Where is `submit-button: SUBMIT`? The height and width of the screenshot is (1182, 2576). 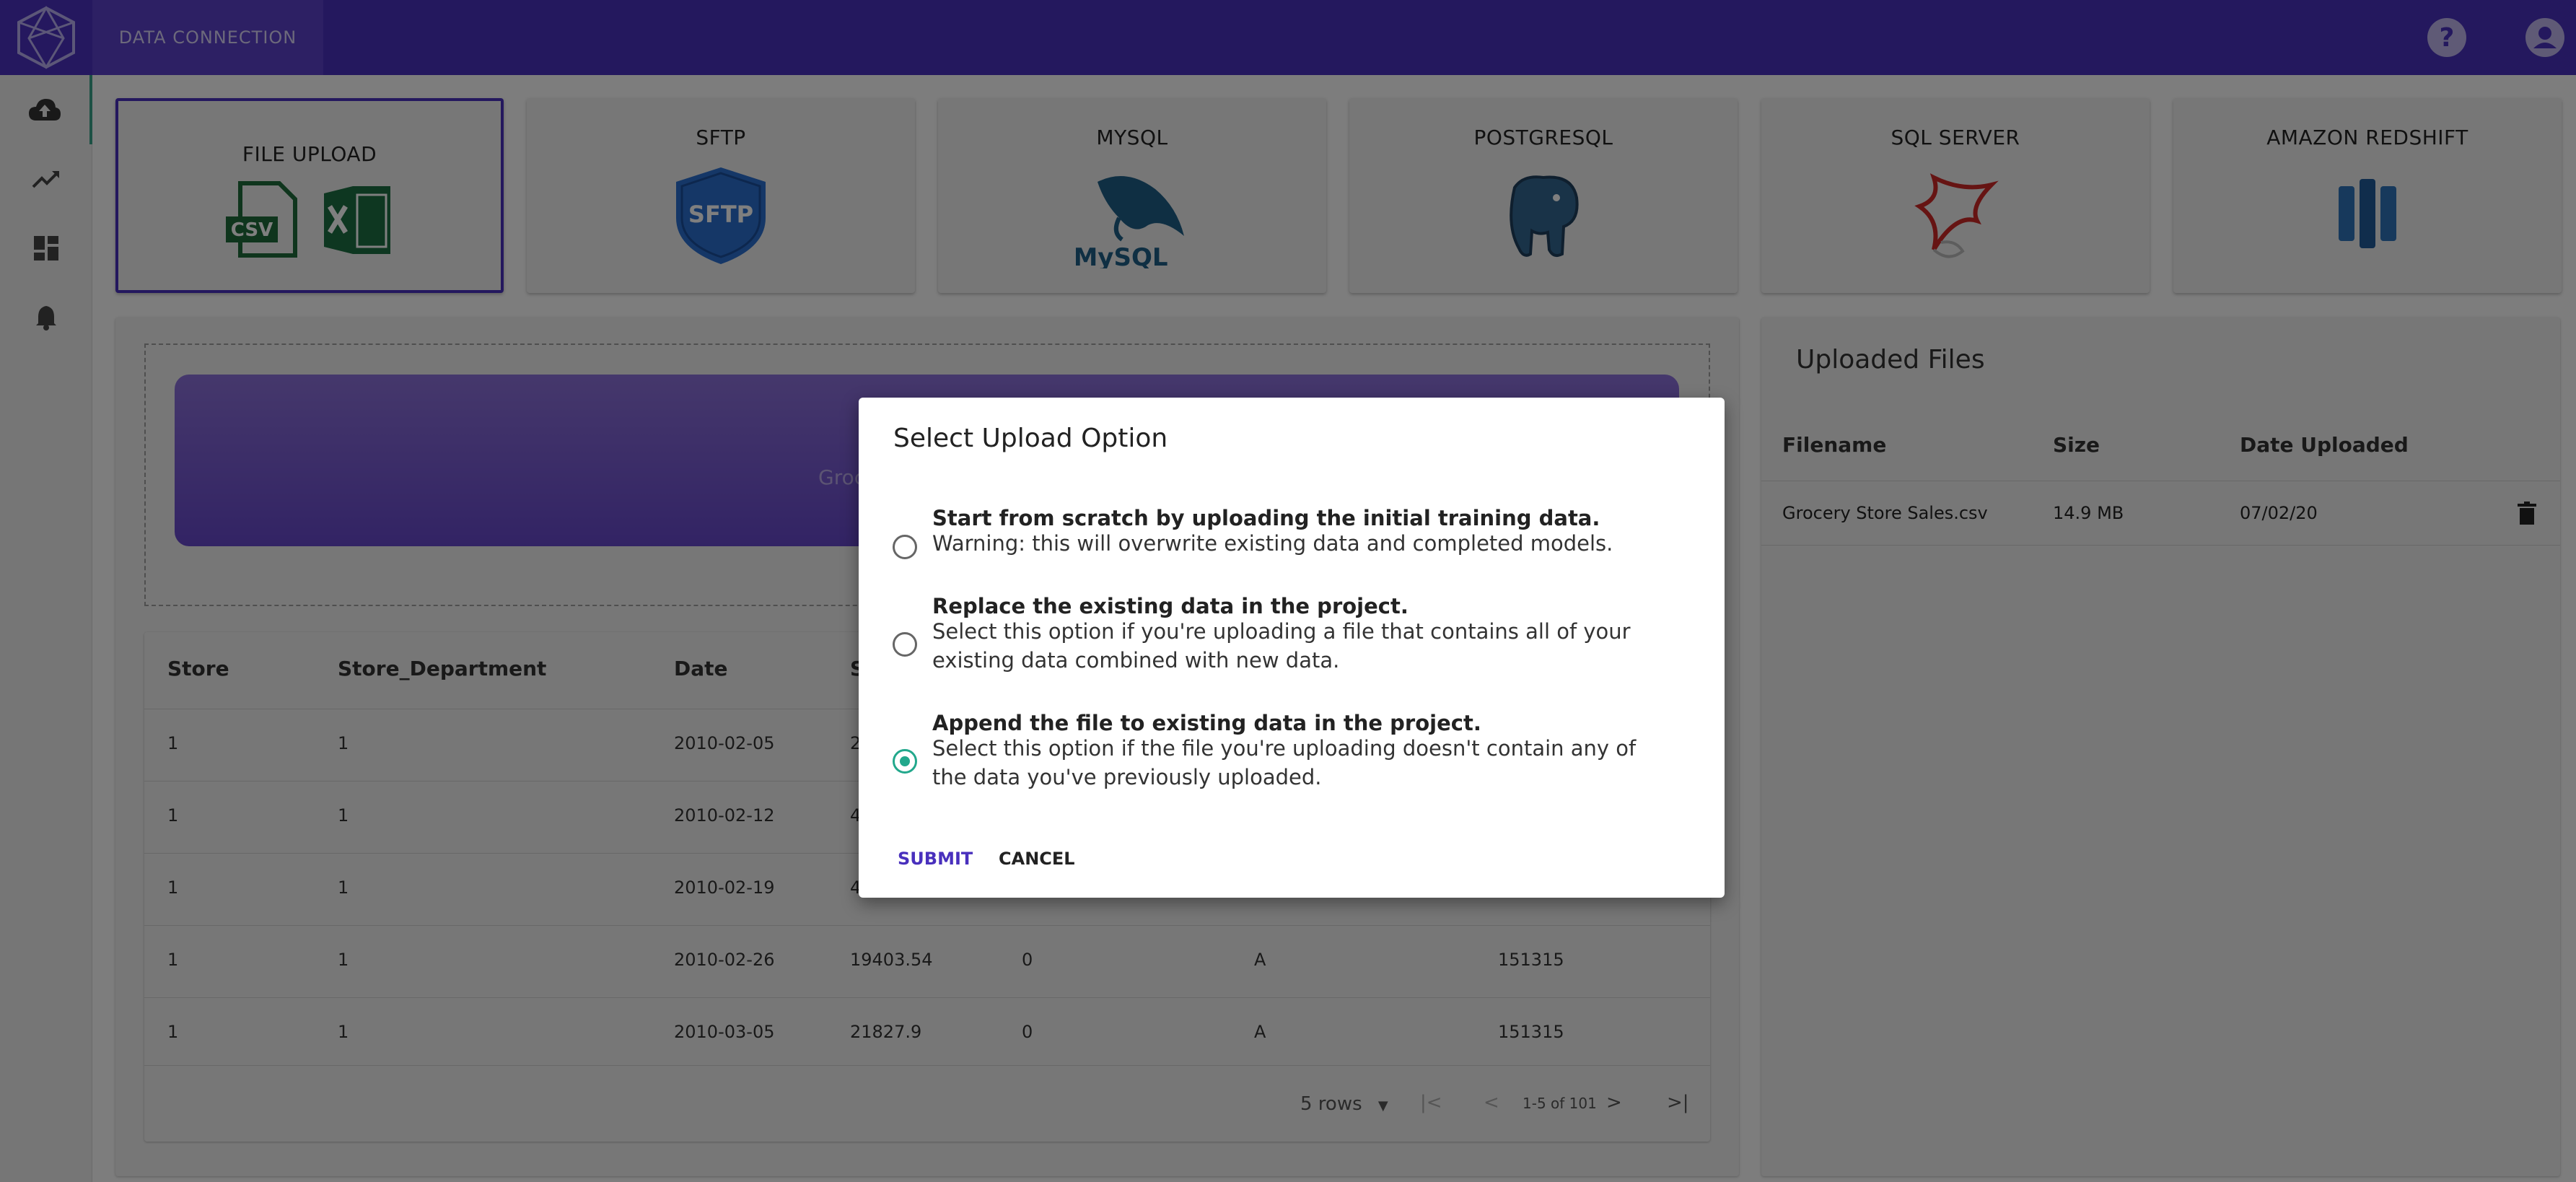
submit-button: SUBMIT is located at coordinates (935, 859).